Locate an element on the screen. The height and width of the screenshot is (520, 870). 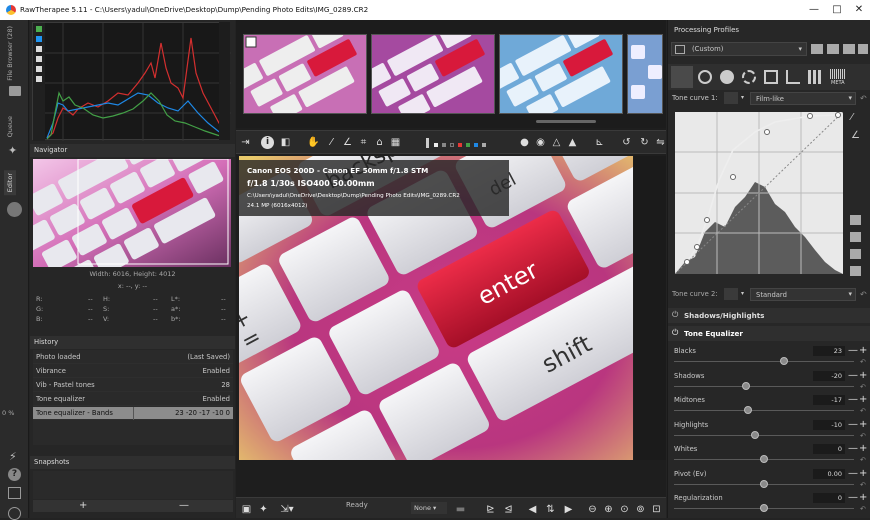
angle-icon: ∠ is located at coordinates (855, 135).